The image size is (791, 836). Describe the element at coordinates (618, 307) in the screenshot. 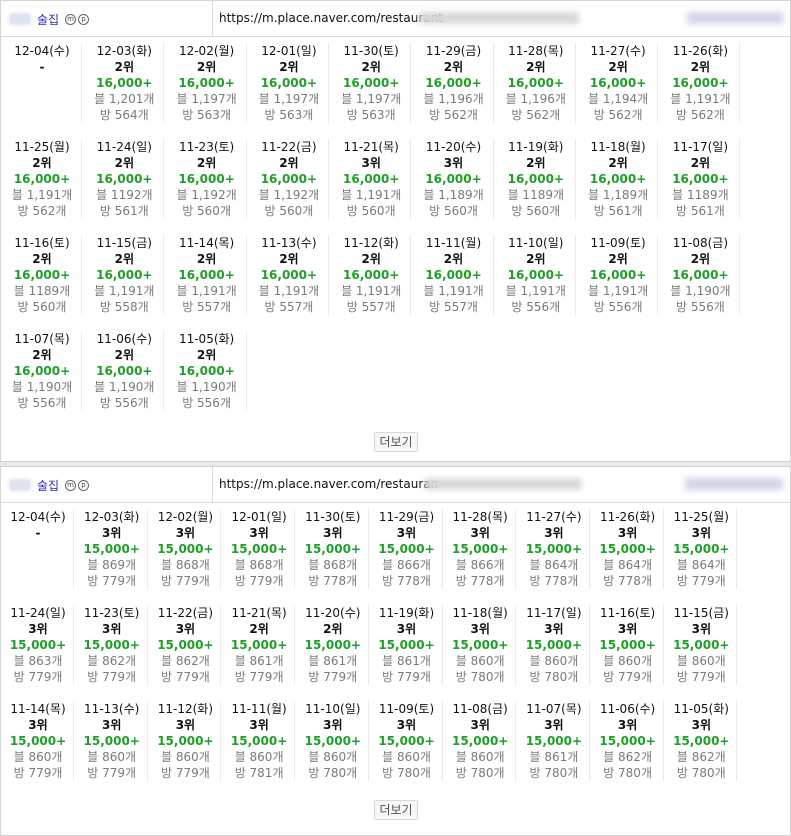

I see `cell-visit: 방 556개` at that location.